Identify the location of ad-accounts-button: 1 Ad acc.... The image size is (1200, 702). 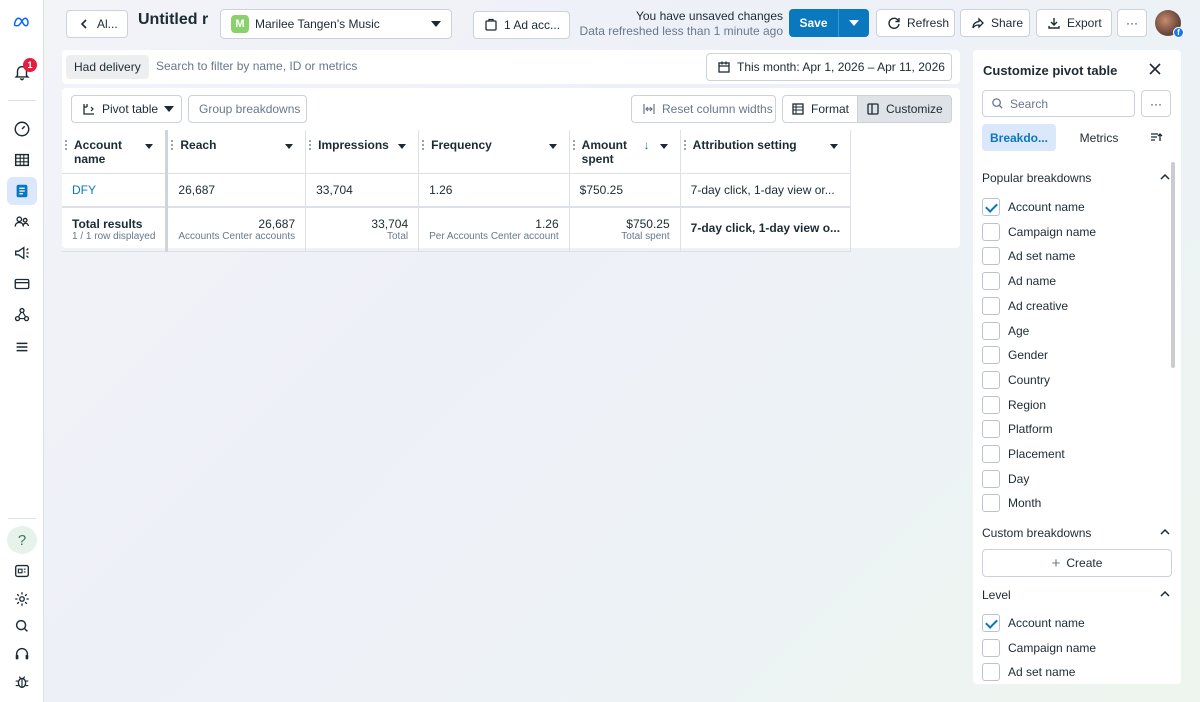
(521, 25).